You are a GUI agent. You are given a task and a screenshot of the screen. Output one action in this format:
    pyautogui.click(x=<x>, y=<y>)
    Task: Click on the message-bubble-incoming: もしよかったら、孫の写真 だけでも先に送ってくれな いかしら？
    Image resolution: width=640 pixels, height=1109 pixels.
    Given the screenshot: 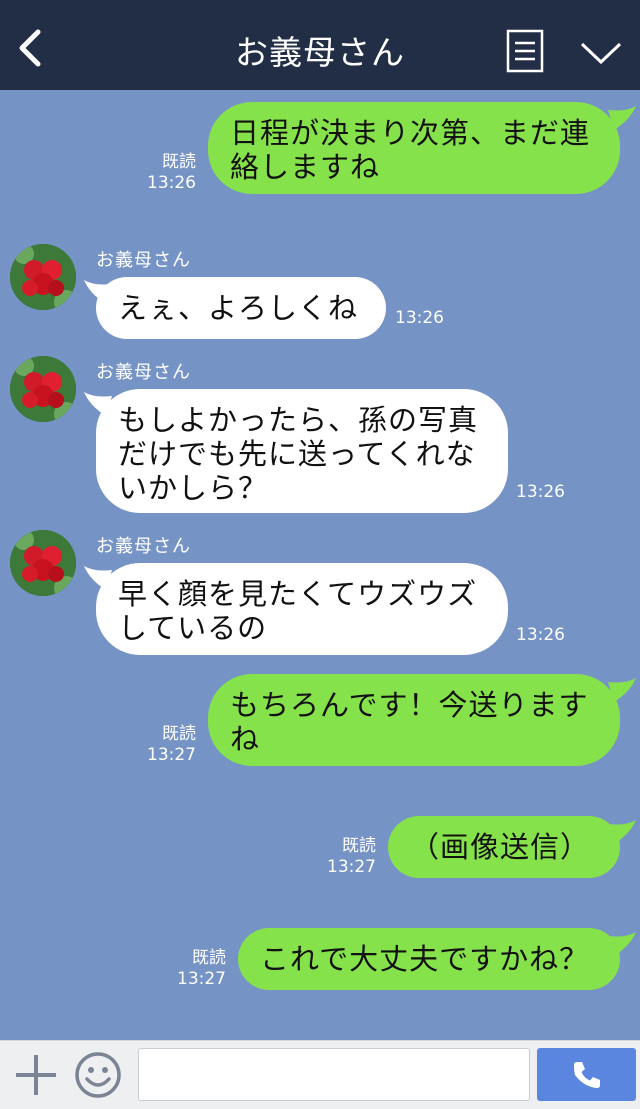 What is the action you would take?
    pyautogui.click(x=302, y=451)
    